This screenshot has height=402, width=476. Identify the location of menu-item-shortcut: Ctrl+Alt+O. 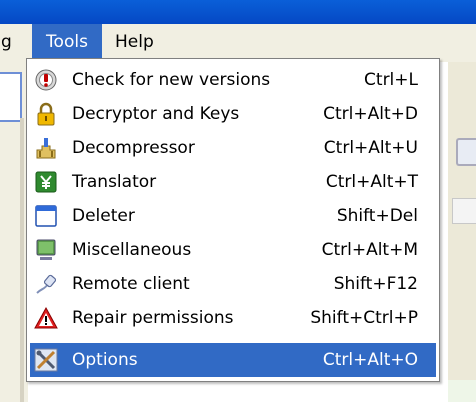
(370, 360).